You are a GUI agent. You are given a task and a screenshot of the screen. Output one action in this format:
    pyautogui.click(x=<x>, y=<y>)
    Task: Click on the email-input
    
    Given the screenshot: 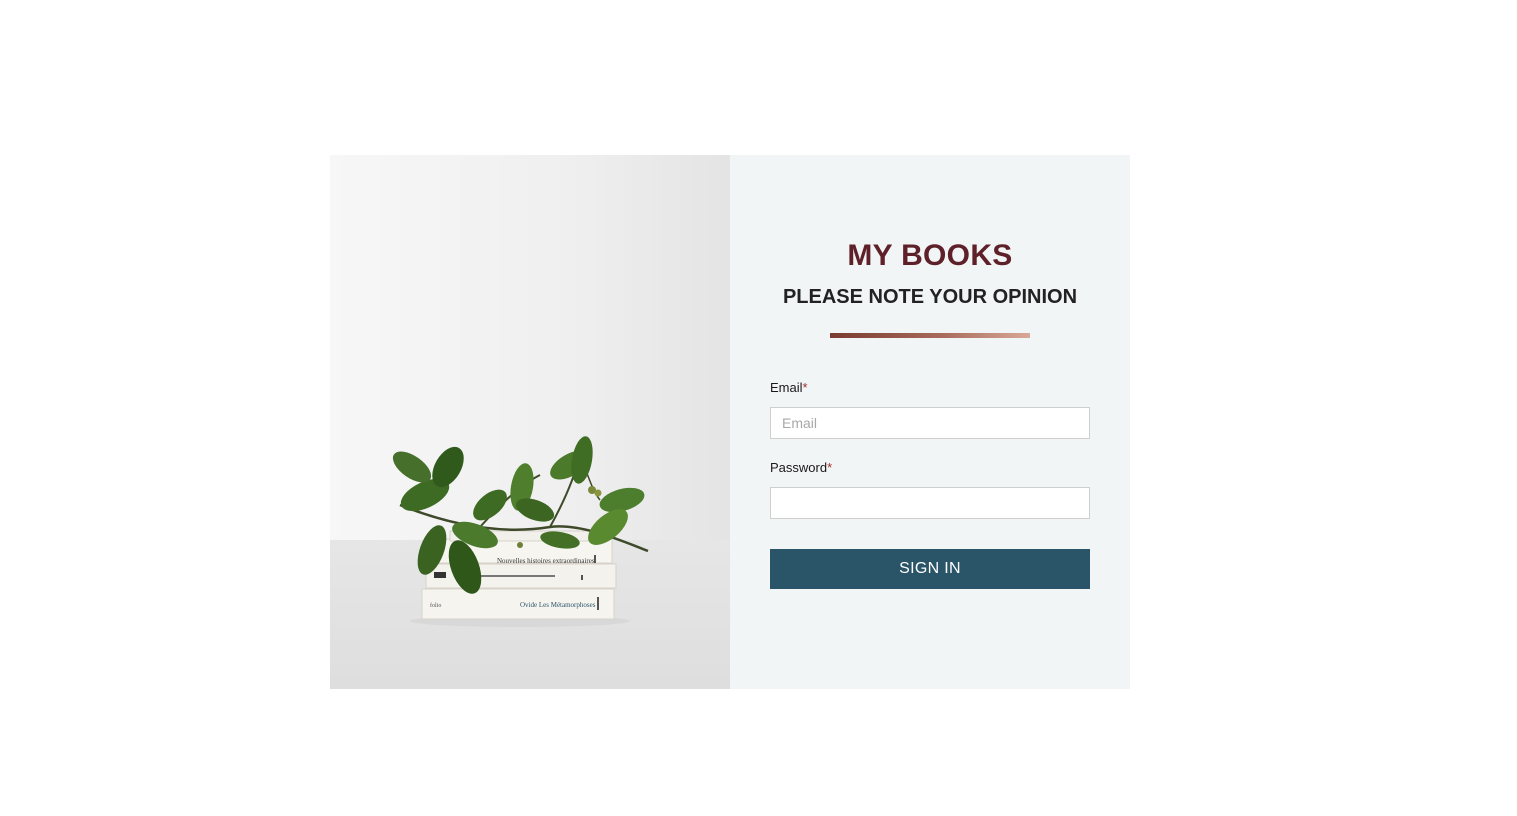 What is the action you would take?
    pyautogui.click(x=930, y=423)
    